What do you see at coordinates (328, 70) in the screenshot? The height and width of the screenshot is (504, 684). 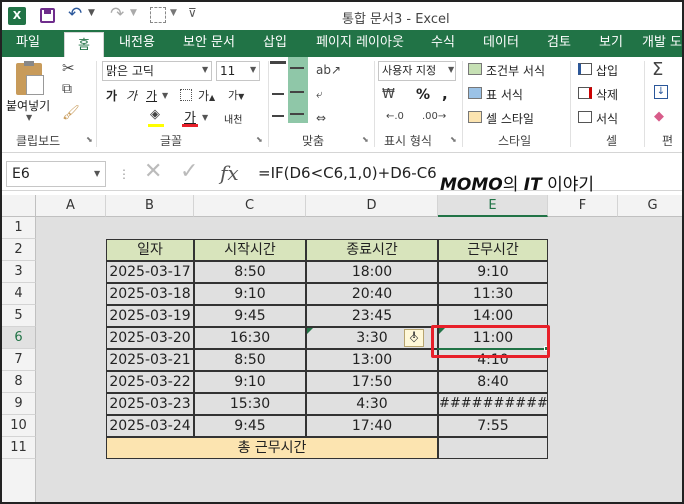 I see `orientation-icon: ab↗` at bounding box center [328, 70].